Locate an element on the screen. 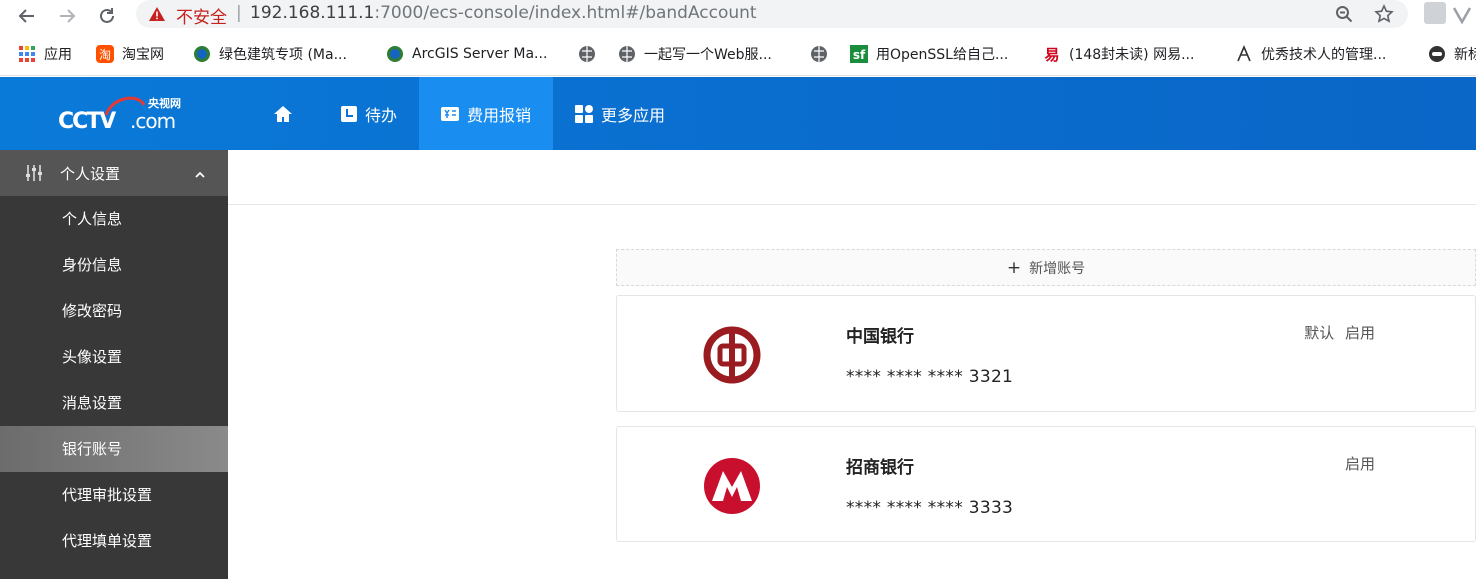 This screenshot has height=579, width=1476. zoom-button is located at coordinates (1344, 14).